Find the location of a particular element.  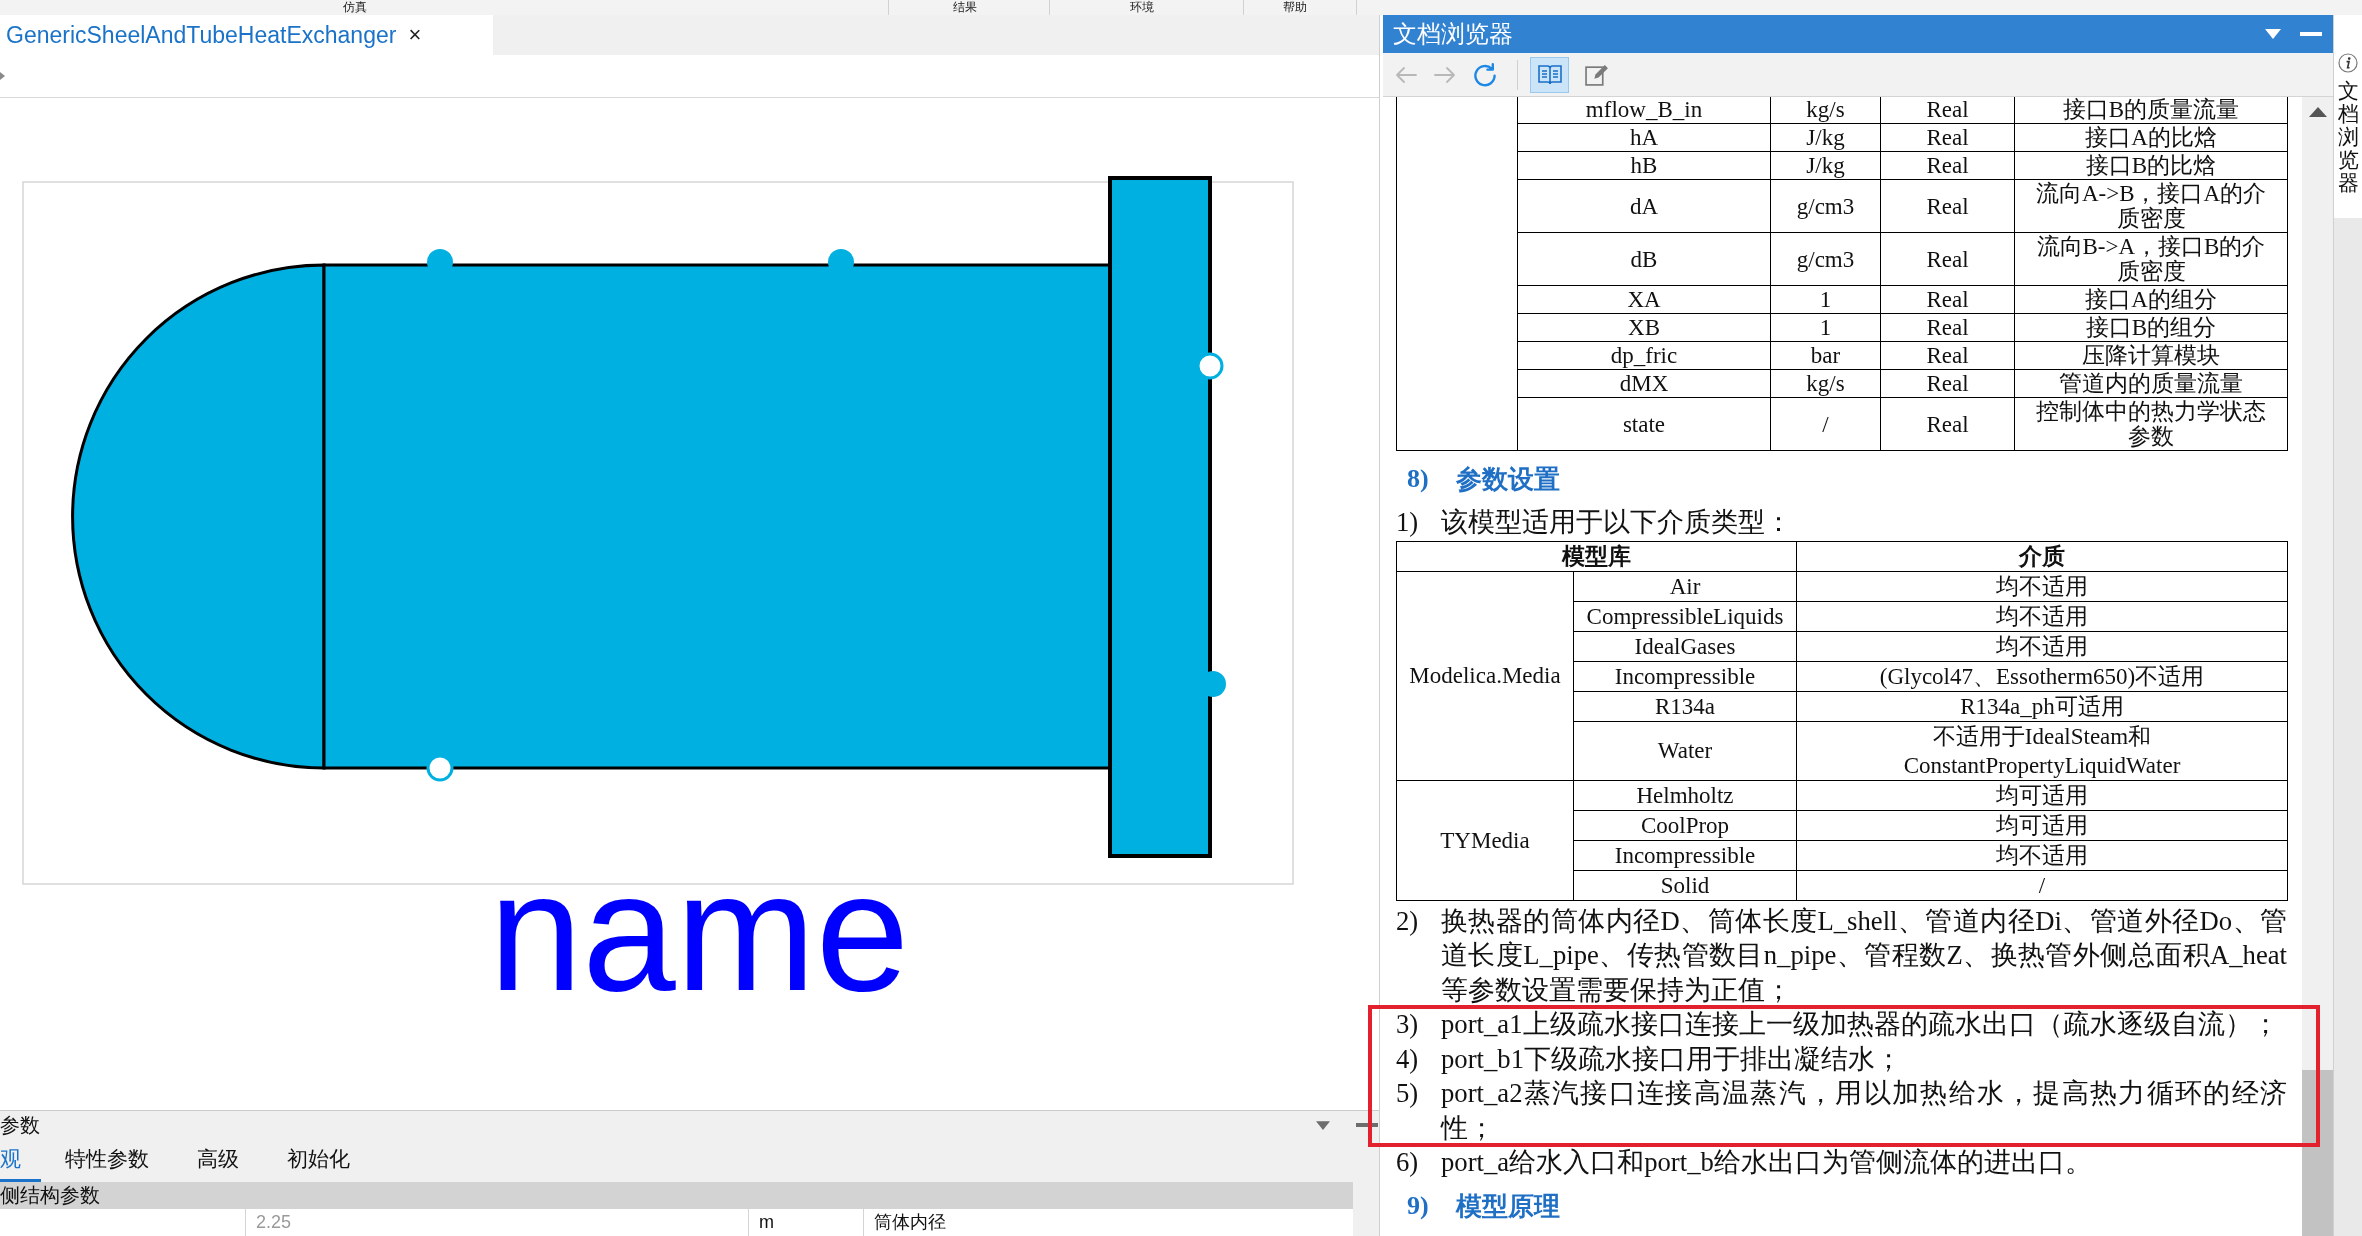

refresh-icon is located at coordinates (1485, 74).